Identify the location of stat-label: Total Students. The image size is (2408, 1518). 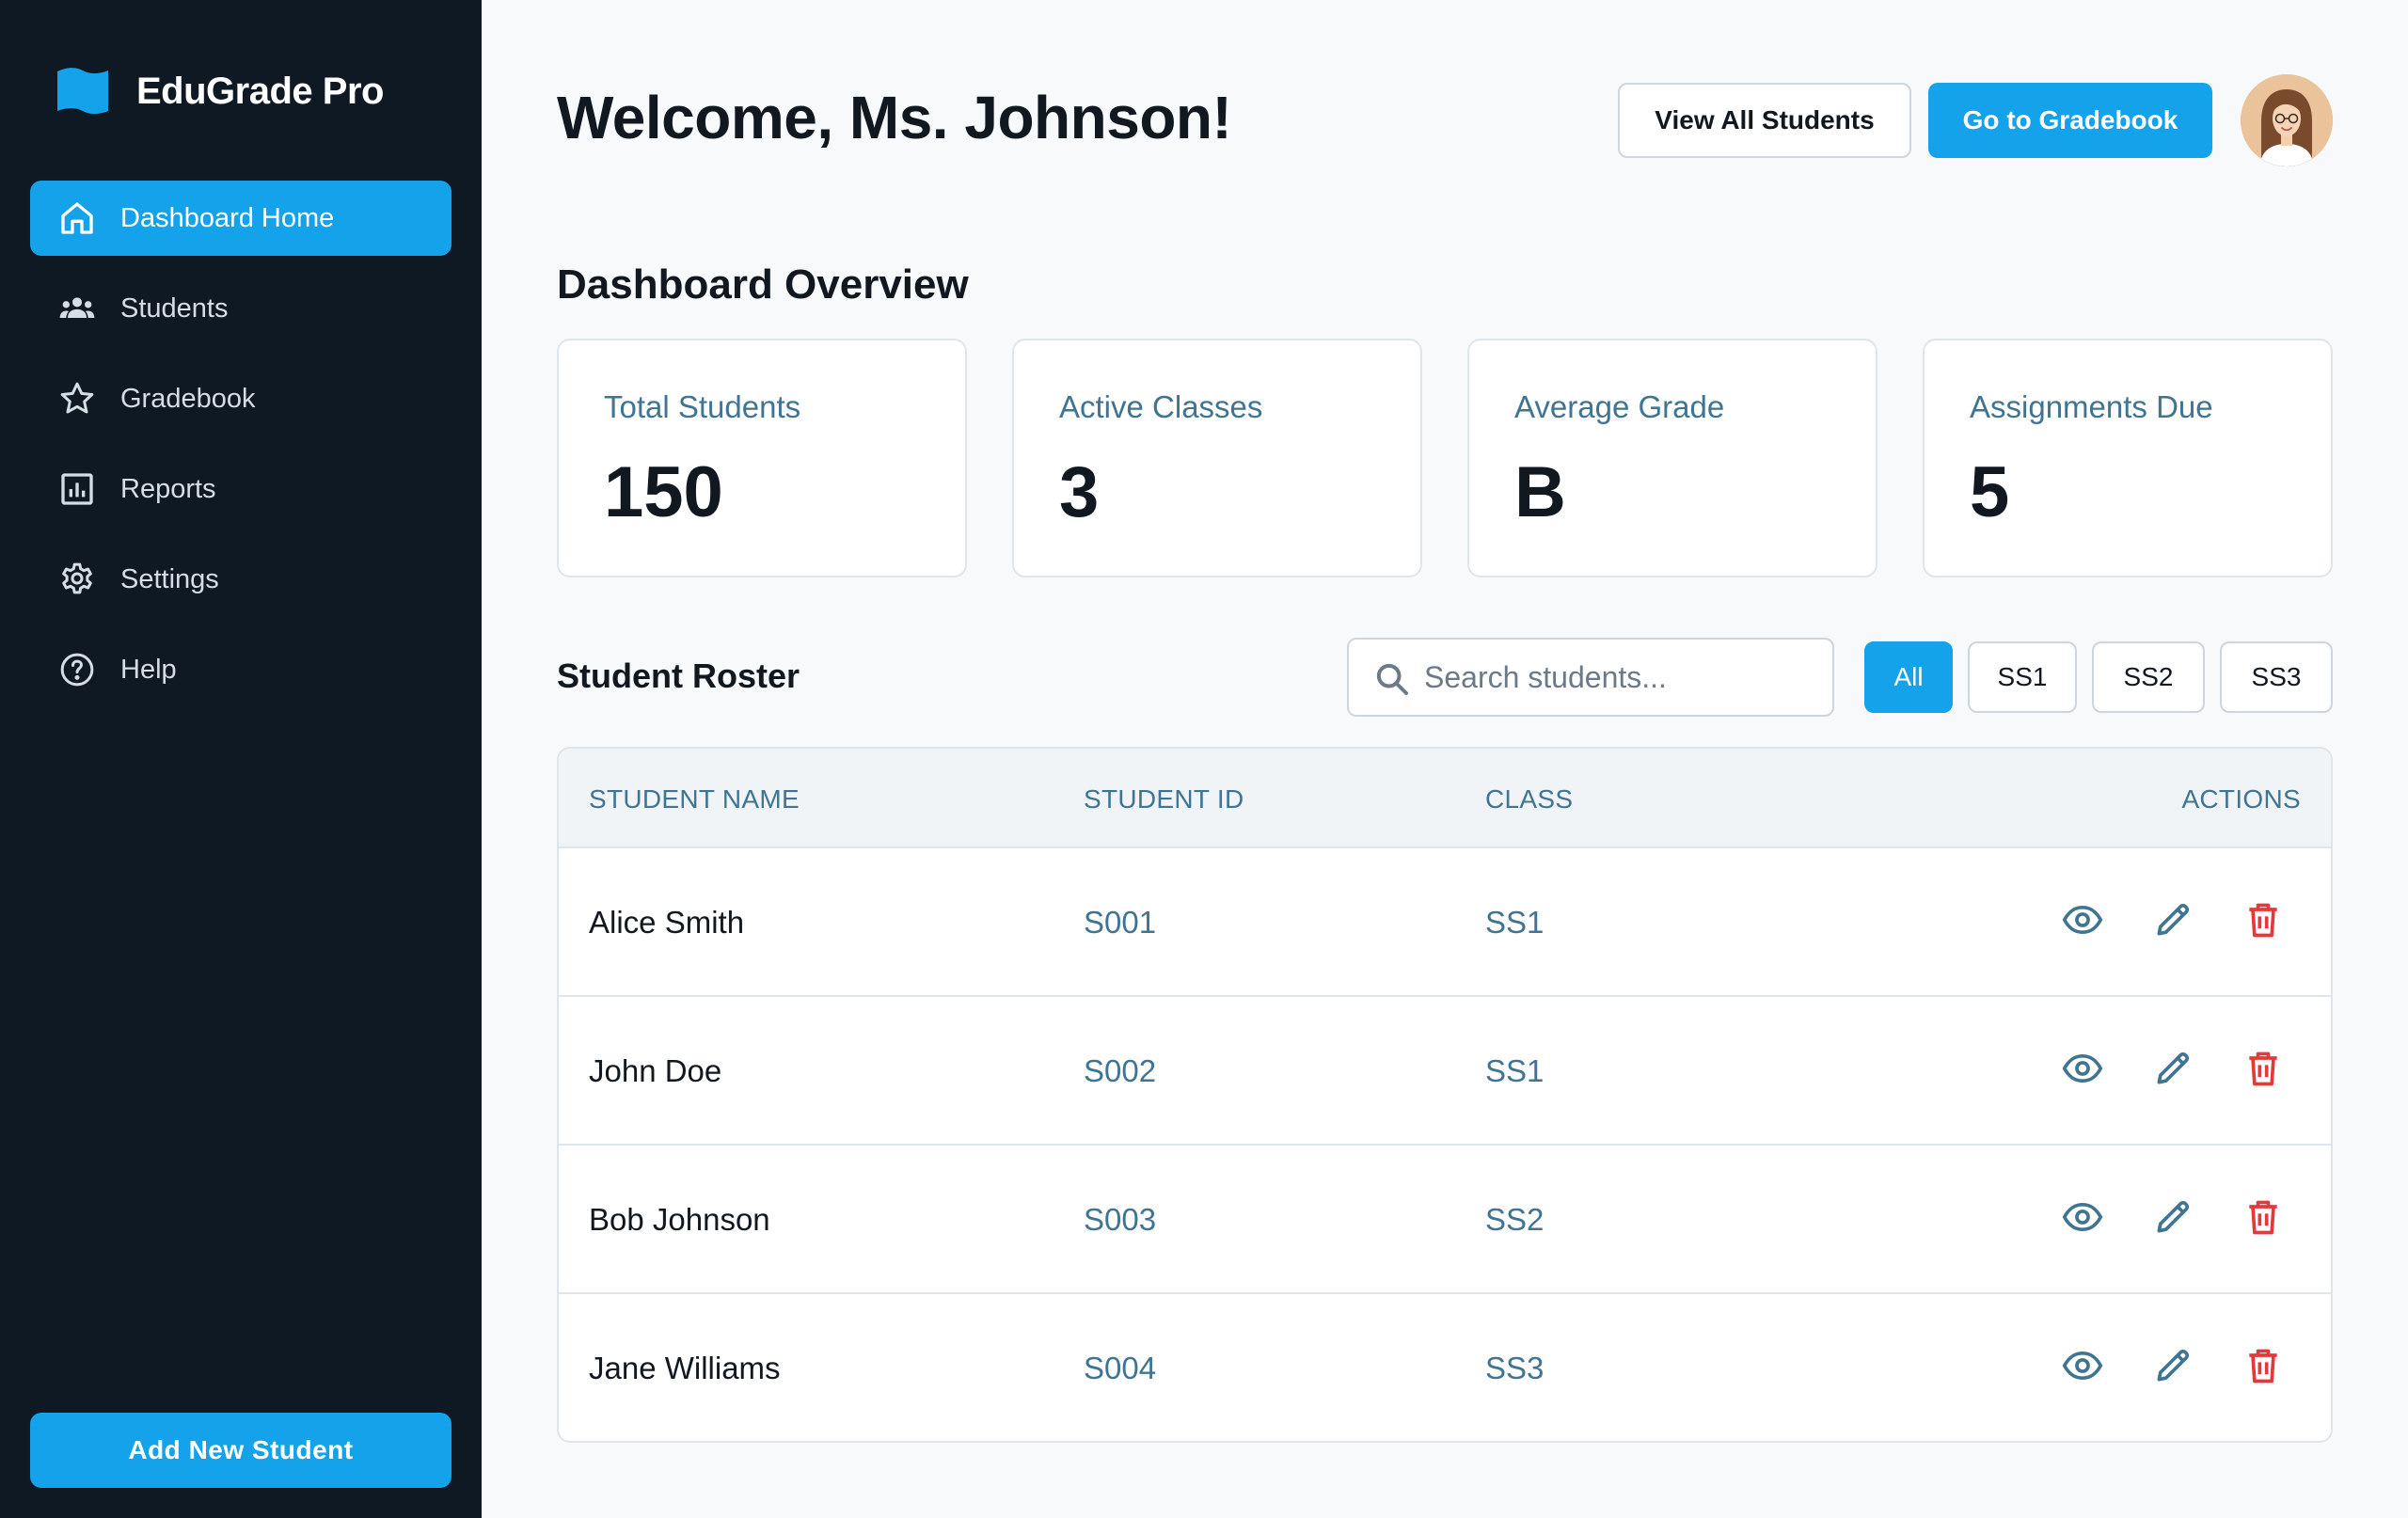
(703, 406).